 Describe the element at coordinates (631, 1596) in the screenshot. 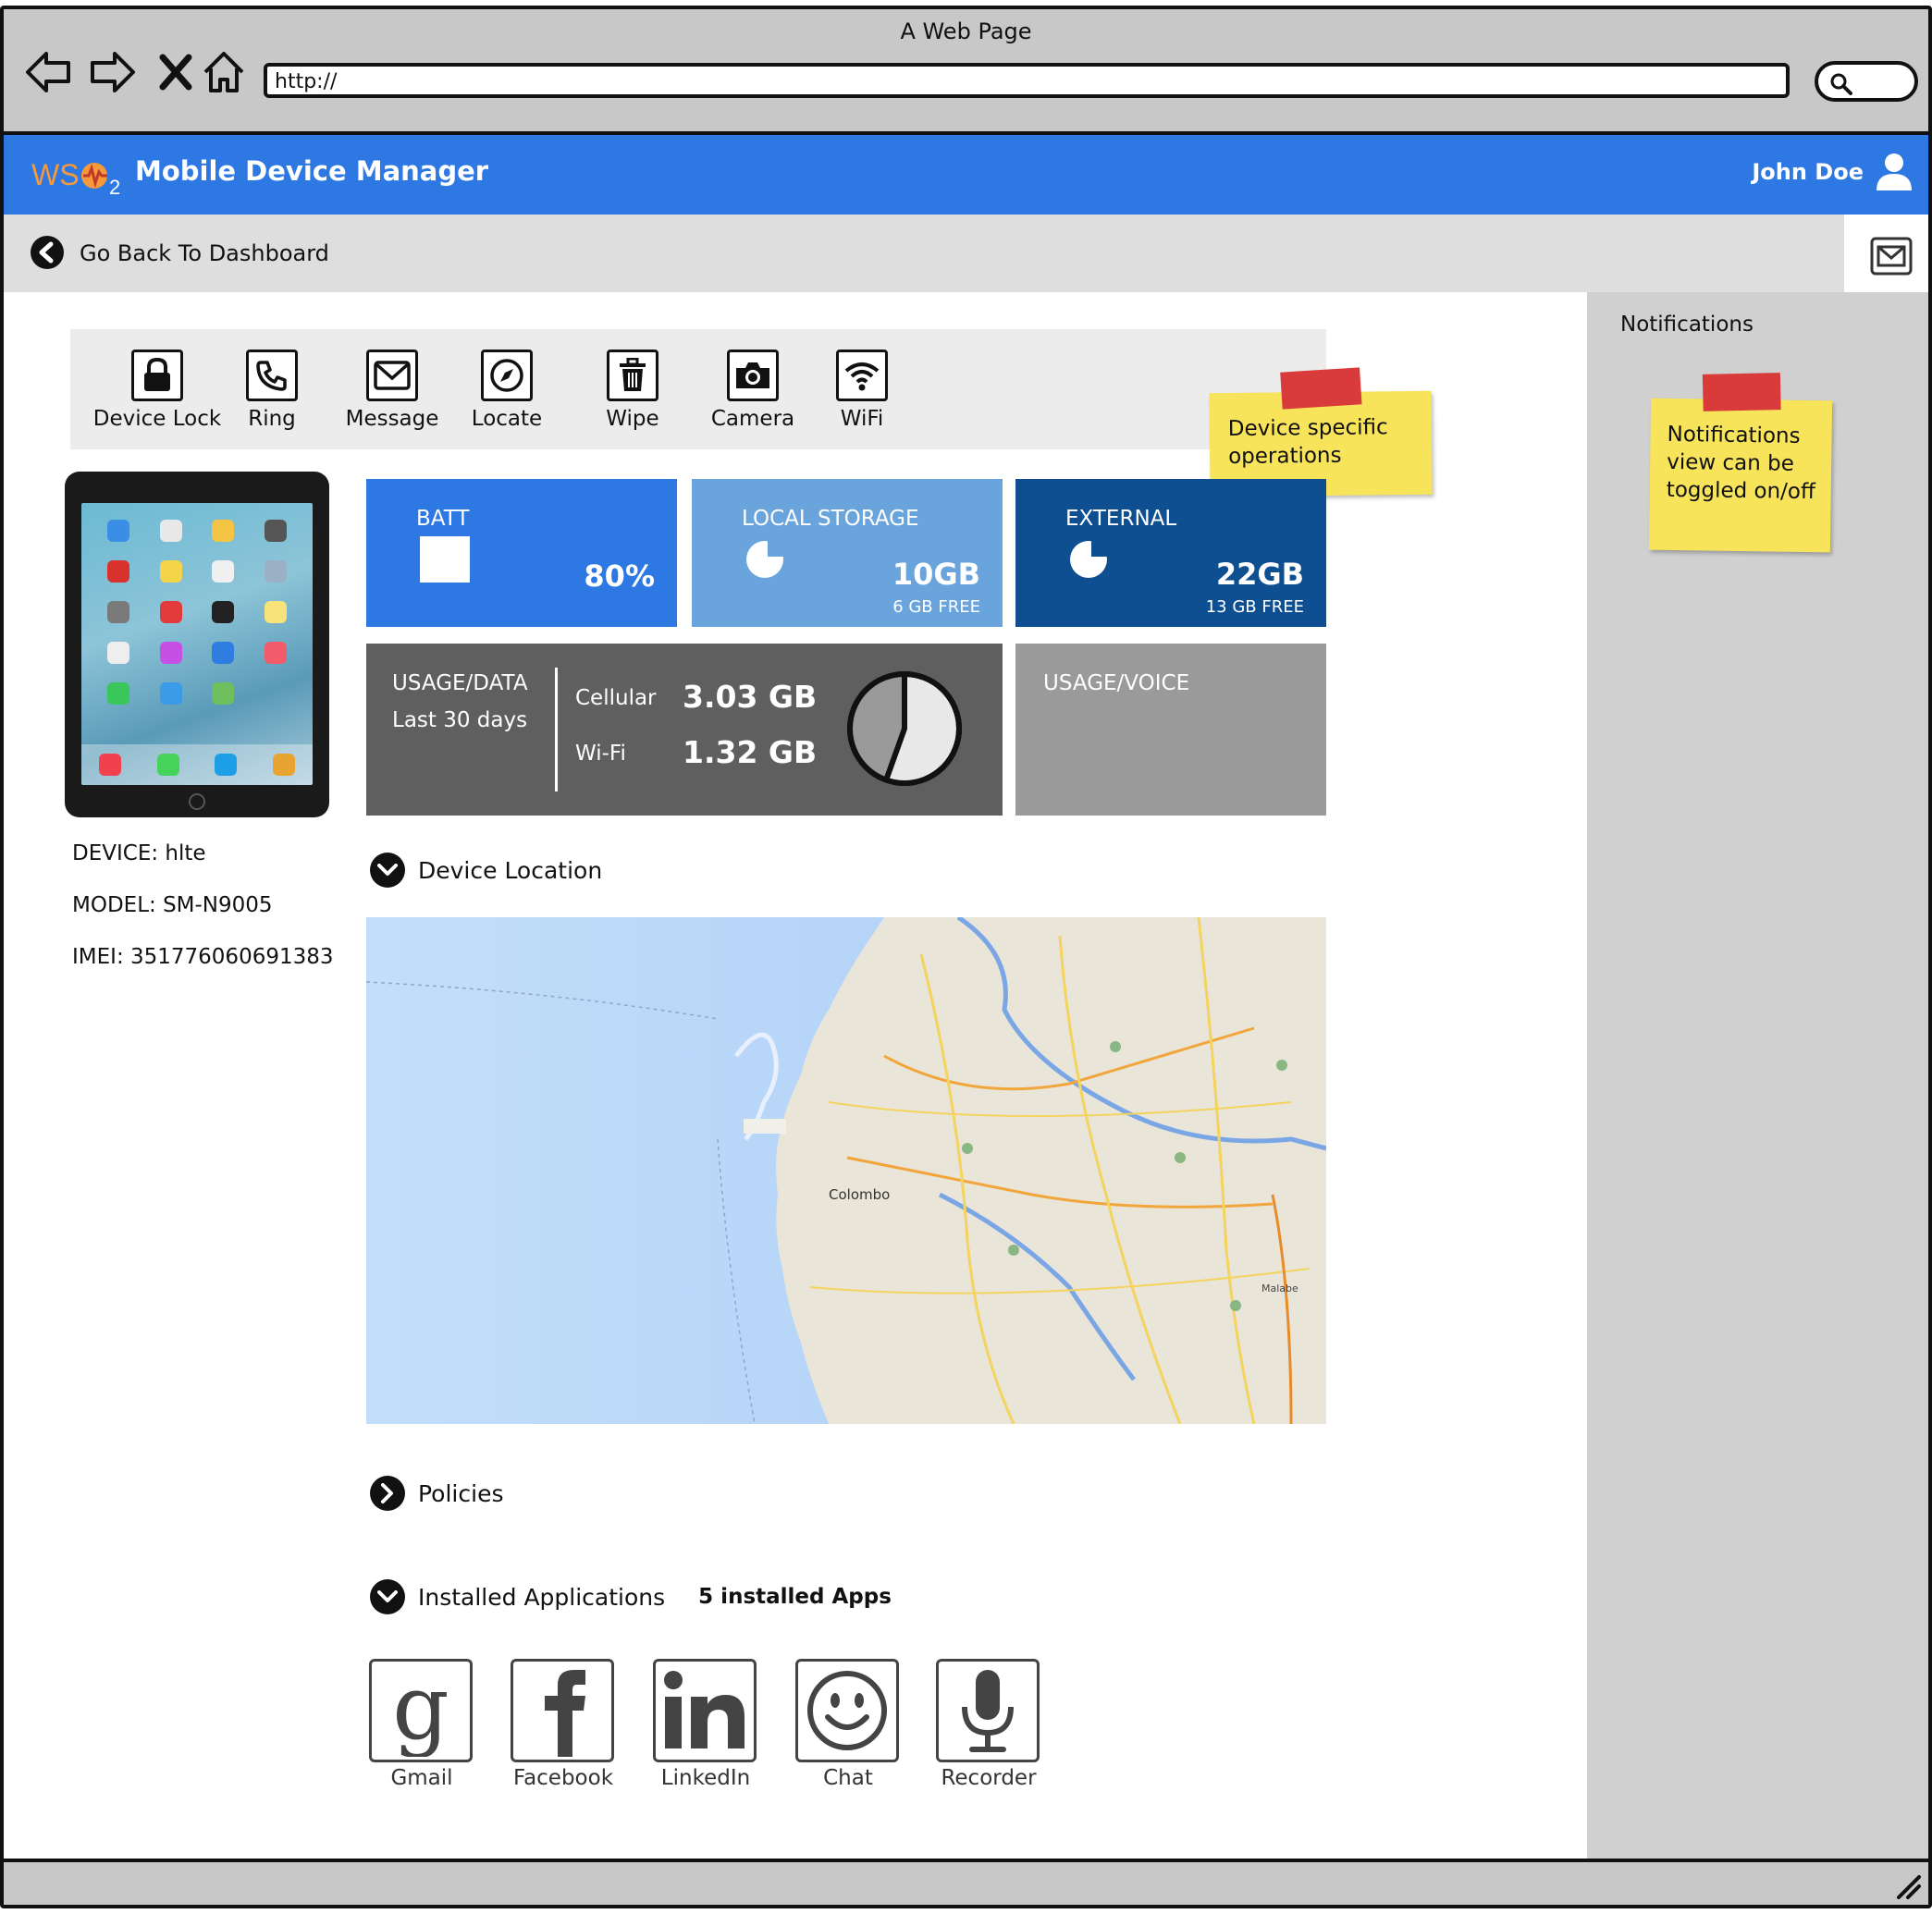

I see `installed-apps-toggle: Installed Applications 5 installed Apps` at that location.